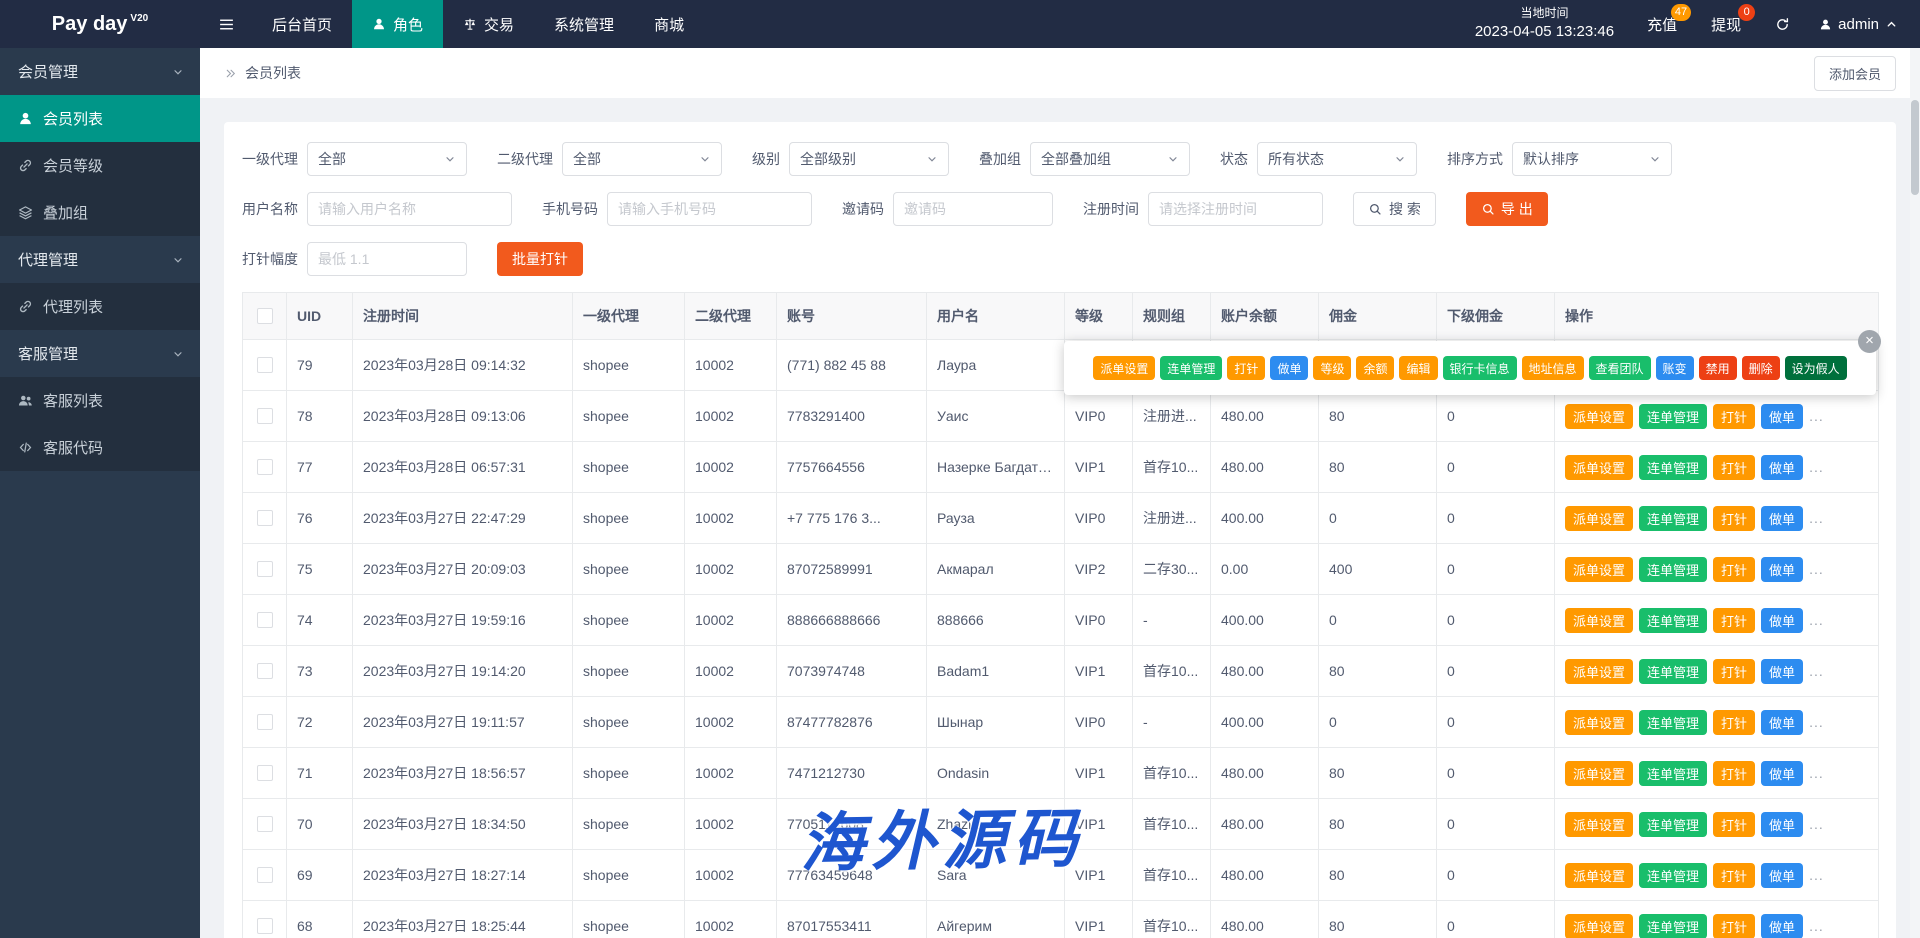  What do you see at coordinates (488, 24) in the screenshot?
I see `nav-item-transactions: 交易` at bounding box center [488, 24].